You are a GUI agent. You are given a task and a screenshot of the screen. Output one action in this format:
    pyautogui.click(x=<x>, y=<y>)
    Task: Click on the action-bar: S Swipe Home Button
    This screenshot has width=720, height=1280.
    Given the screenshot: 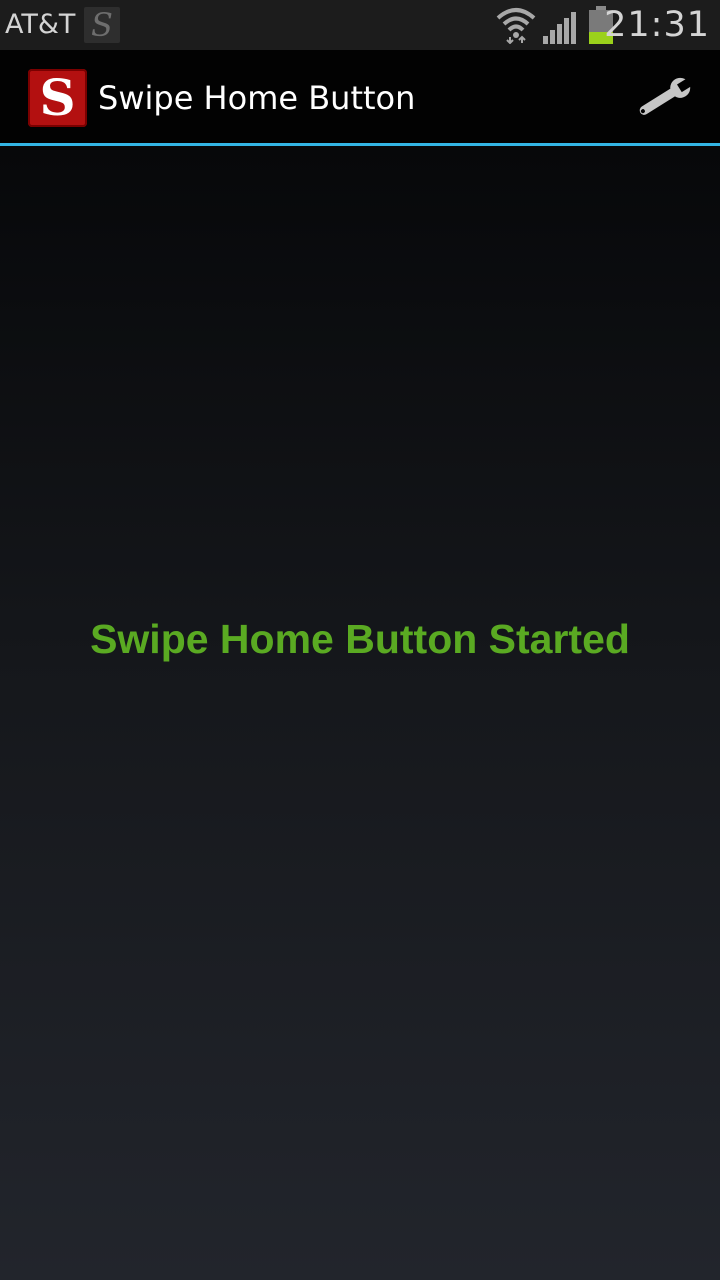 What is the action you would take?
    pyautogui.click(x=360, y=96)
    